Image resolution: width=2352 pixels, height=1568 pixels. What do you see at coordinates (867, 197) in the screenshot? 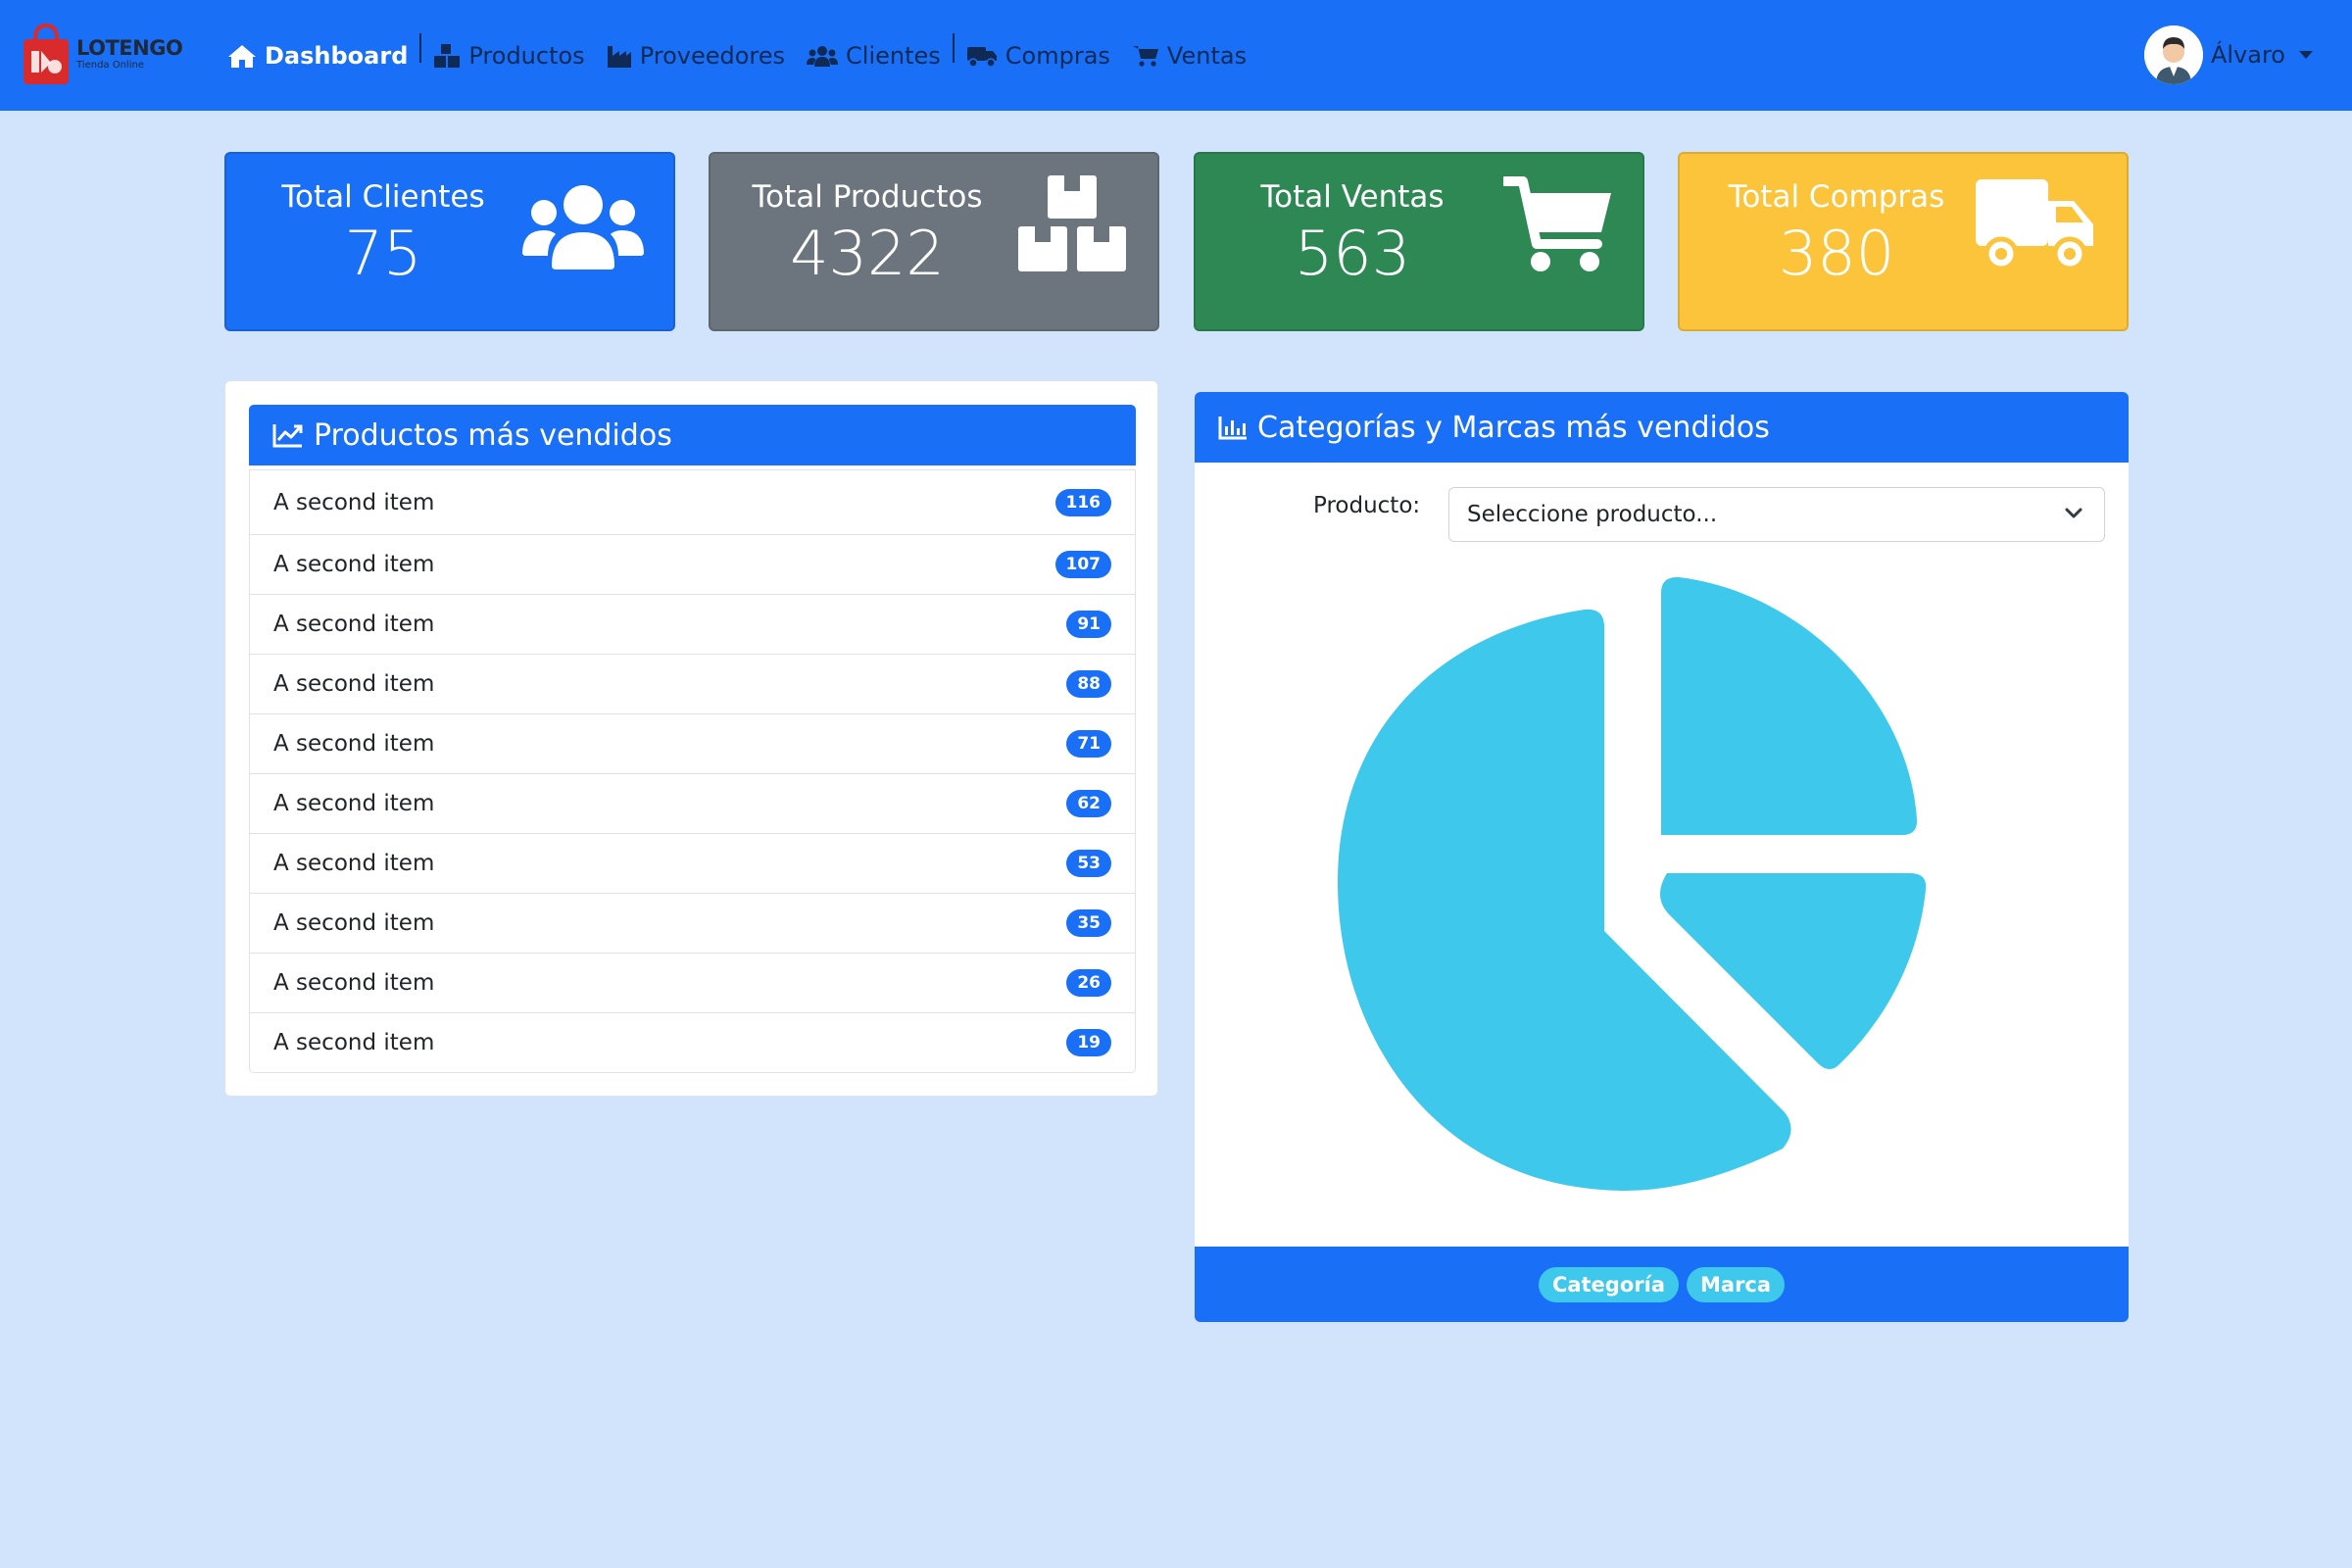
I see `stat-title: Total Productos` at bounding box center [867, 197].